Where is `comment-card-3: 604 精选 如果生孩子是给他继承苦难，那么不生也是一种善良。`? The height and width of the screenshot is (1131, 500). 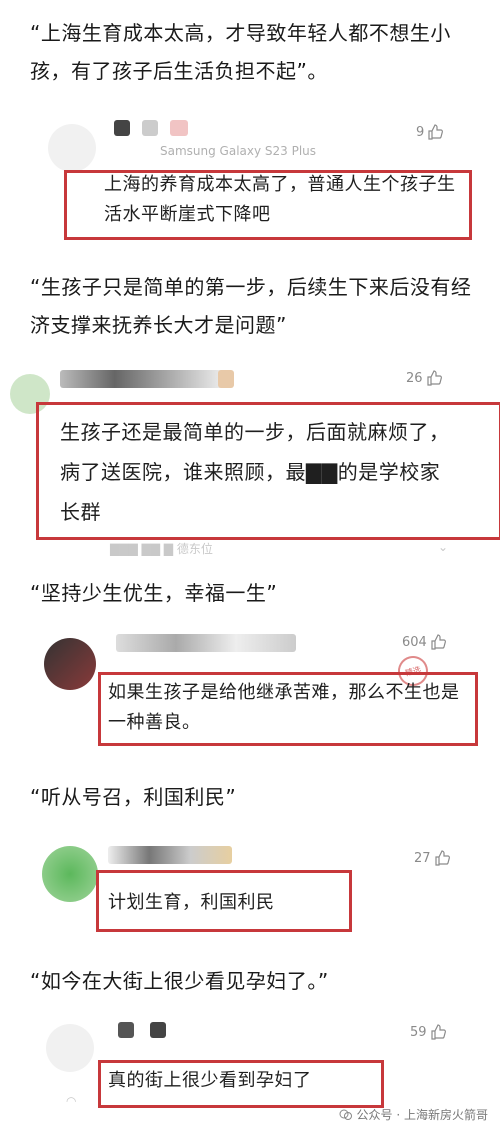 comment-card-3: 604 精选 如果生孩子是给他继承苦难，那么不生也是一种善良。 is located at coordinates (250, 689).